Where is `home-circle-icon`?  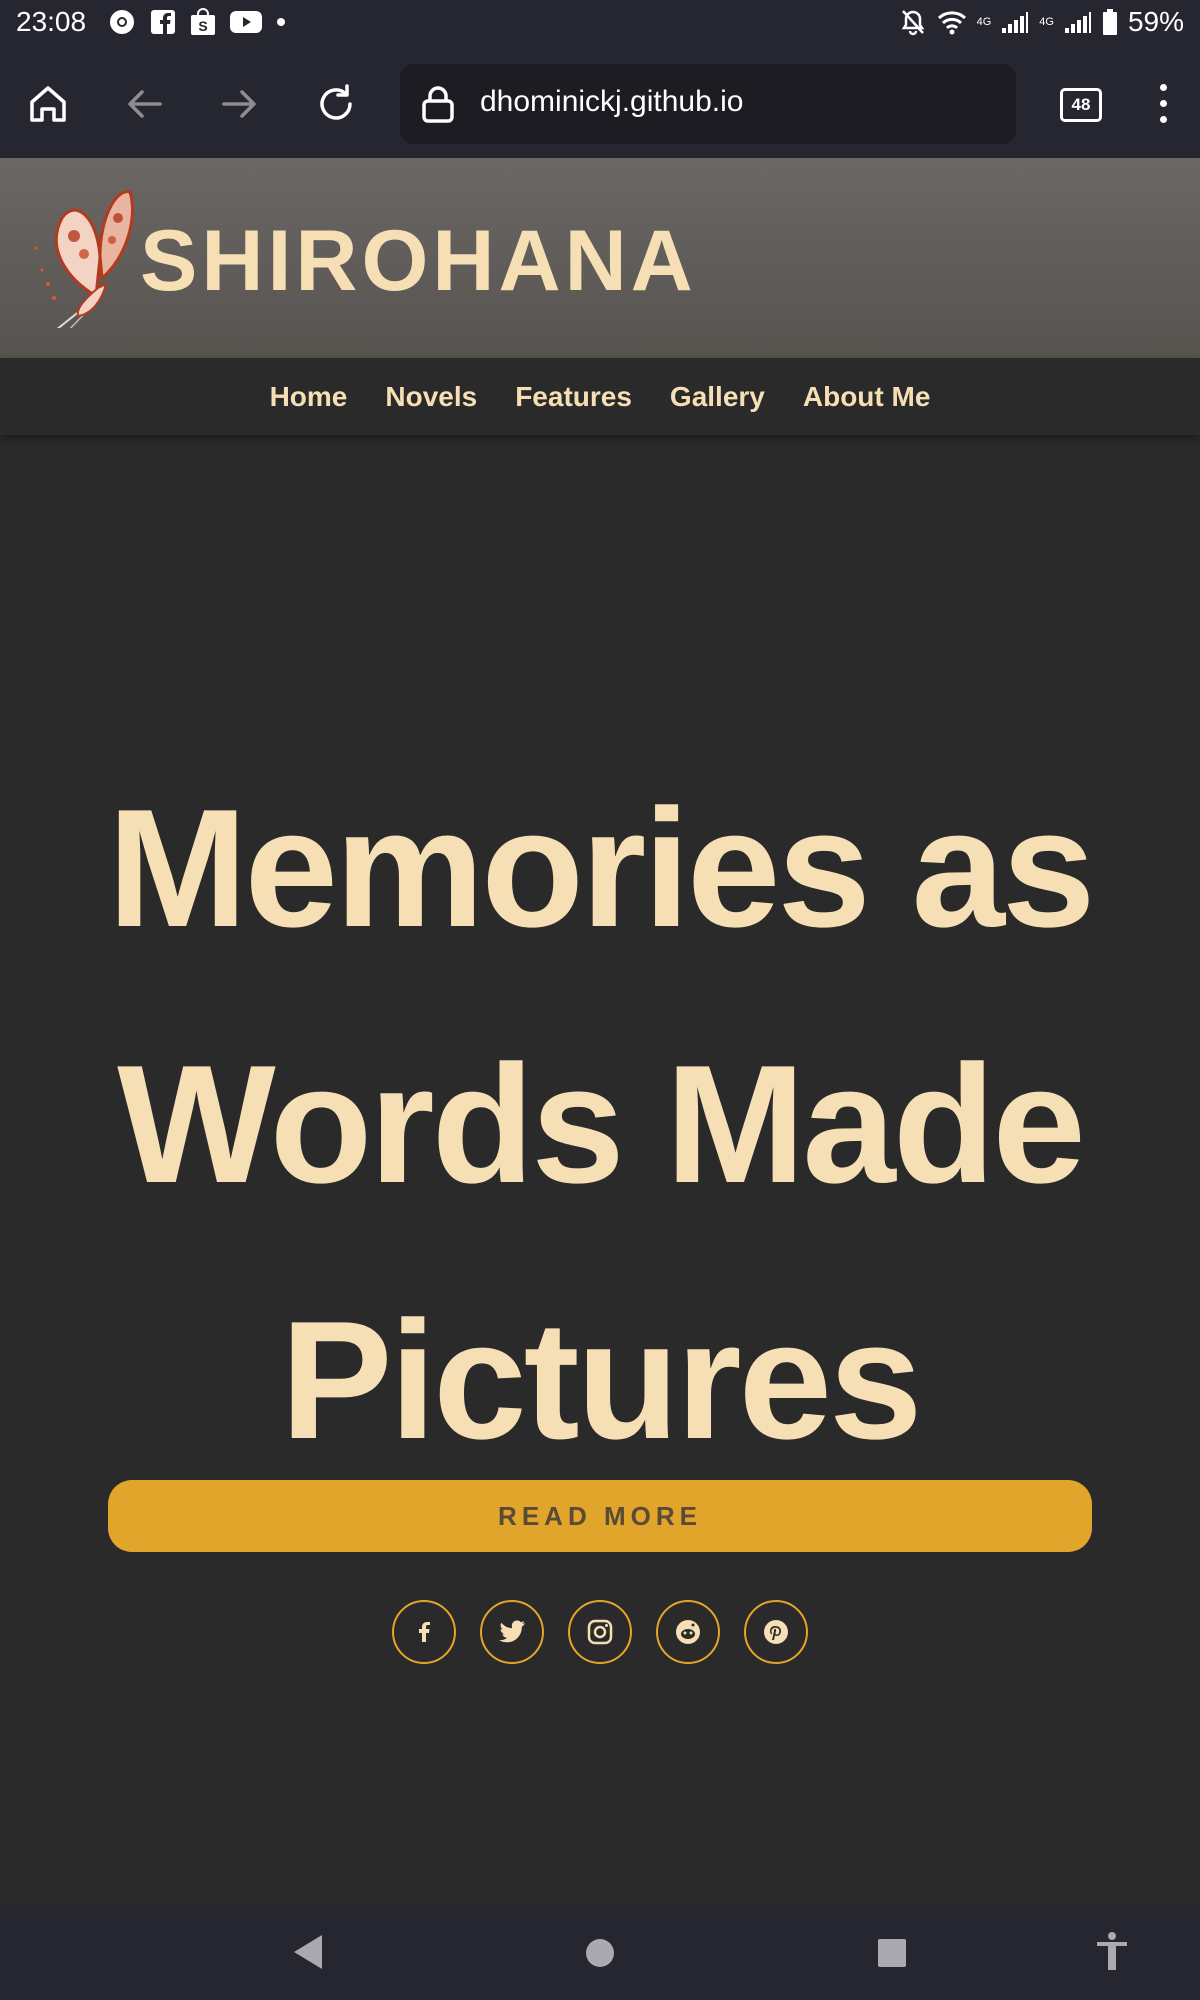 home-circle-icon is located at coordinates (600, 1953).